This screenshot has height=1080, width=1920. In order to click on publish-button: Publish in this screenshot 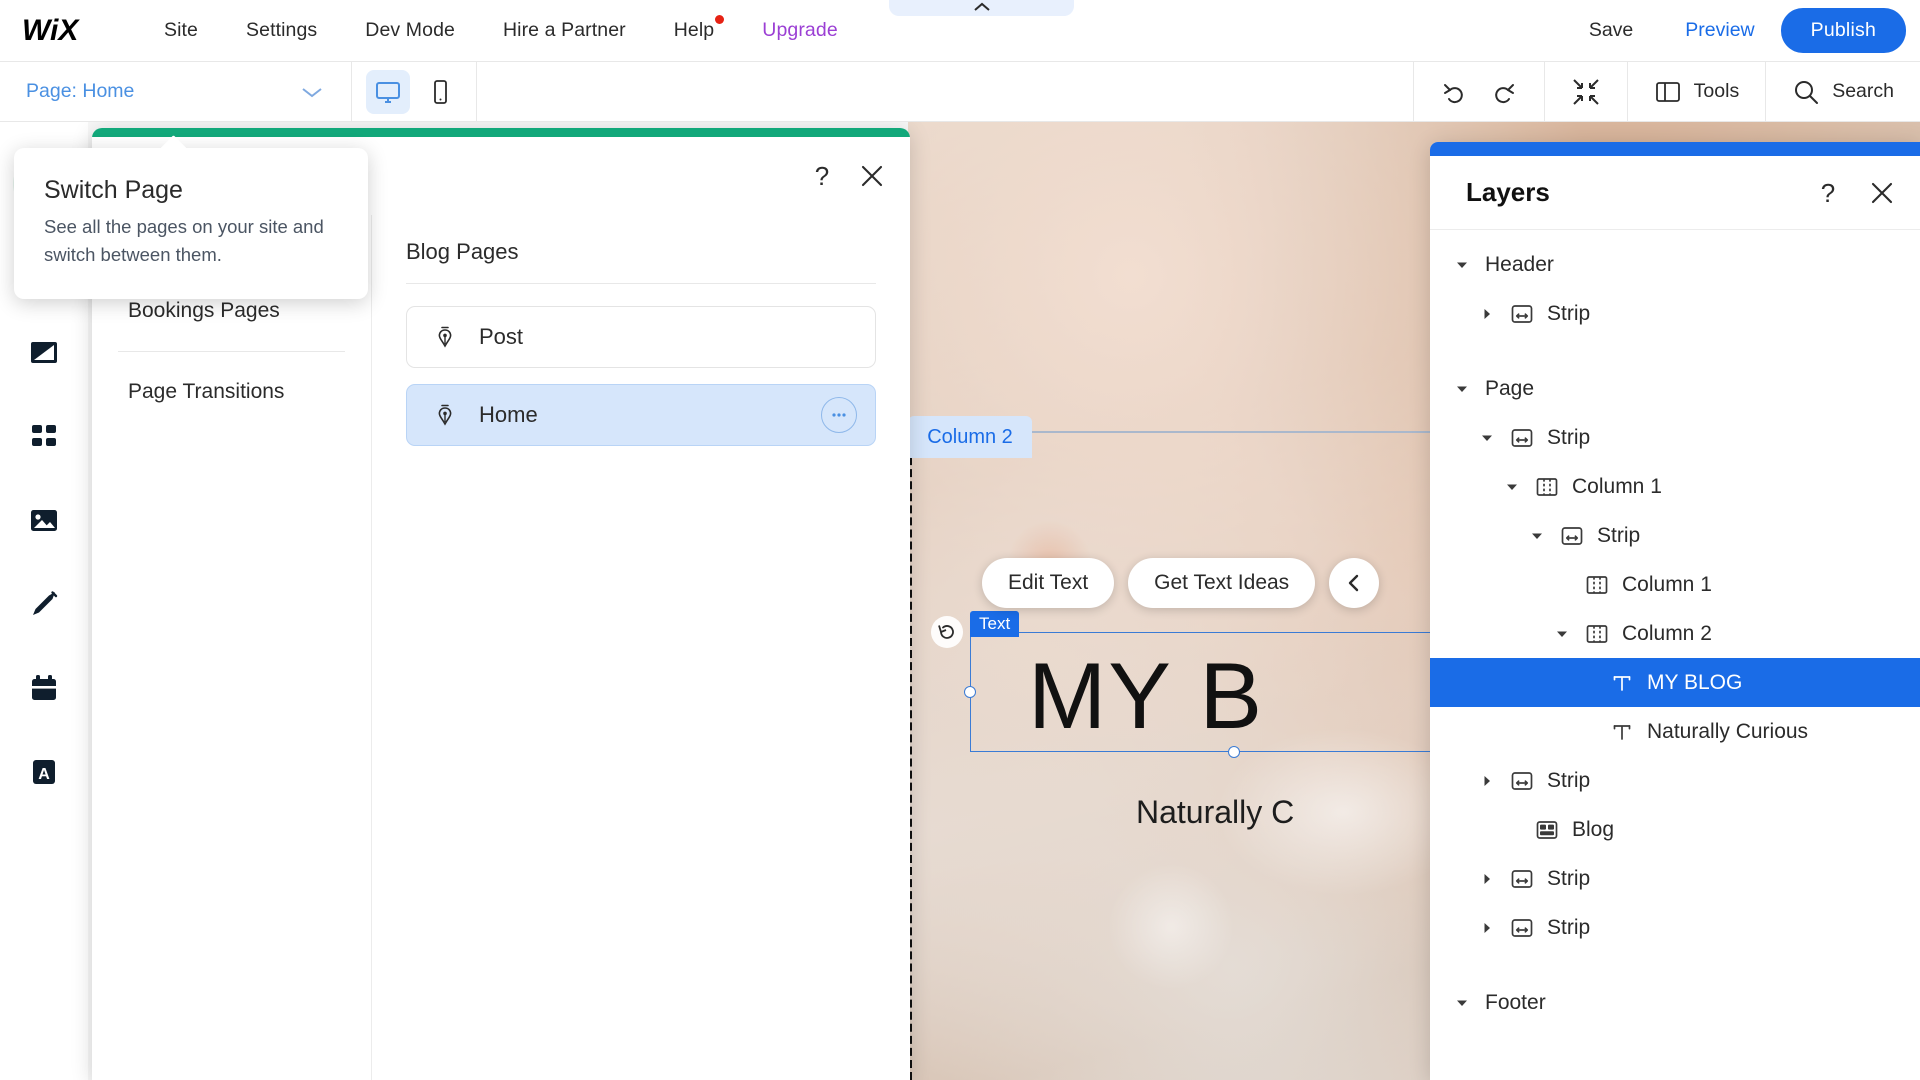, I will do `click(1843, 30)`.